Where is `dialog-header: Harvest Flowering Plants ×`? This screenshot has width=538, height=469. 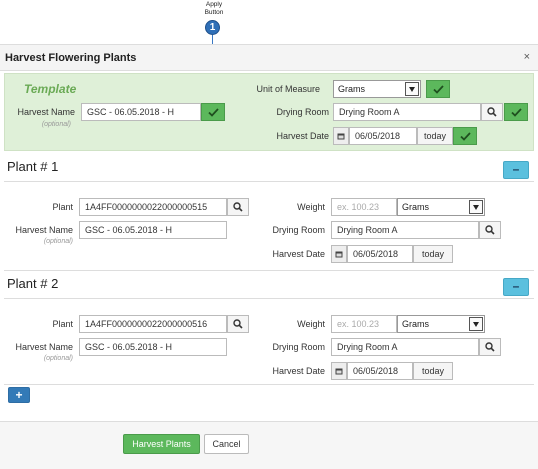
dialog-header: Harvest Flowering Plants × is located at coordinates (269, 58).